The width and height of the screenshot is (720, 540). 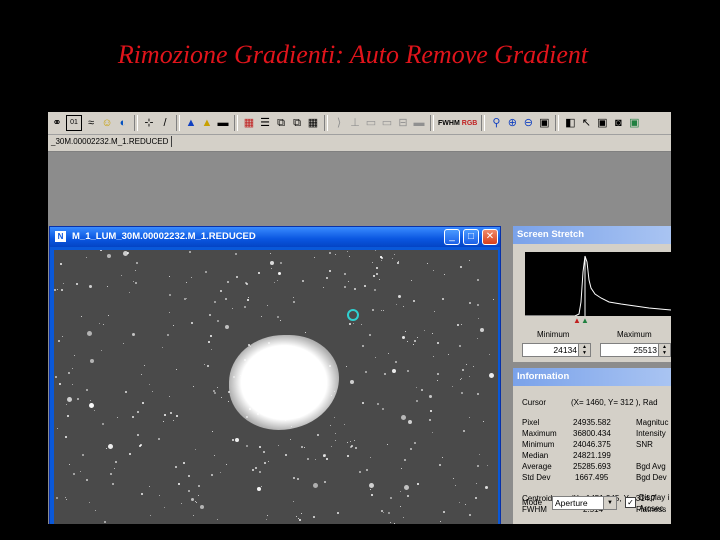 What do you see at coordinates (577, 320) in the screenshot?
I see `stretch-low-marker: ▲` at bounding box center [577, 320].